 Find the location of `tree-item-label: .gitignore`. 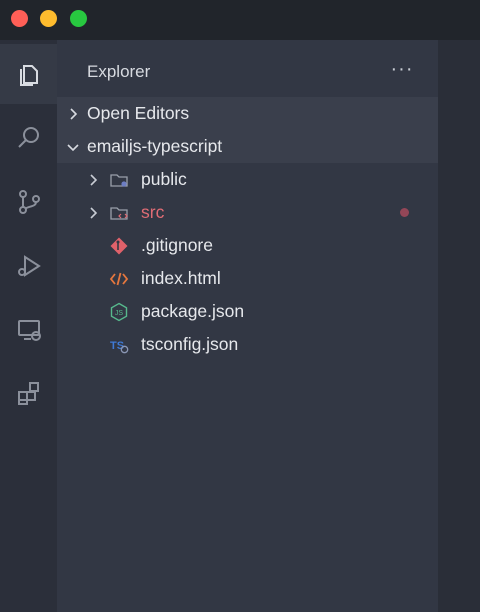

tree-item-label: .gitignore is located at coordinates (177, 245).